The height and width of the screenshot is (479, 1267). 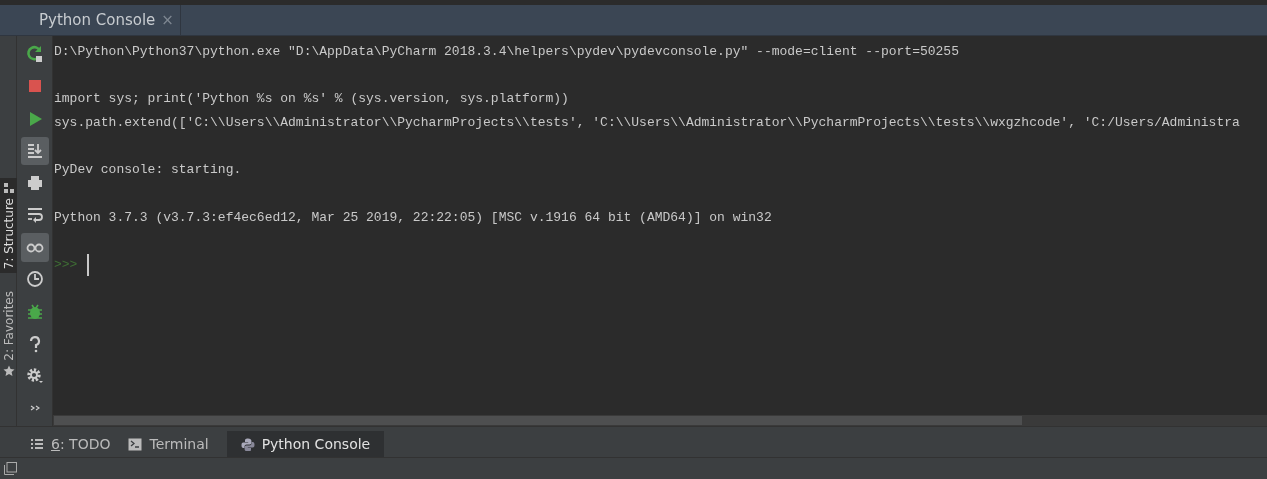 What do you see at coordinates (34, 408) in the screenshot?
I see `more-icon` at bounding box center [34, 408].